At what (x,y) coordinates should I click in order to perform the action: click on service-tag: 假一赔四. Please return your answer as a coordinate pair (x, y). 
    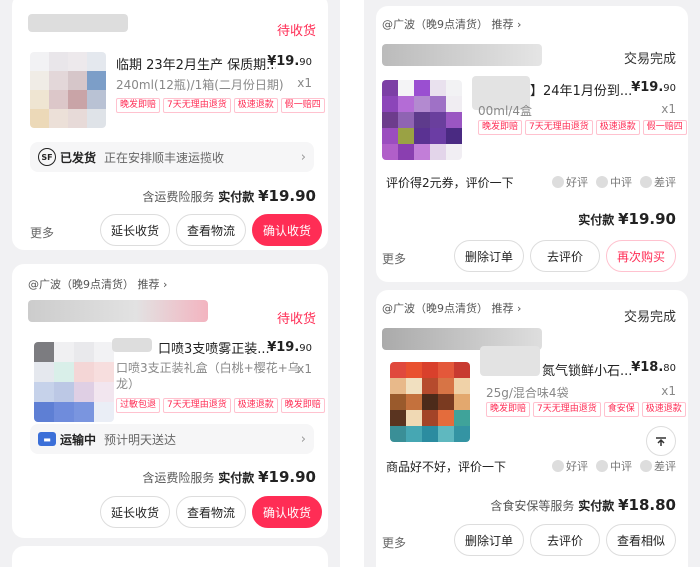
    Looking at the image, I should click on (302, 105).